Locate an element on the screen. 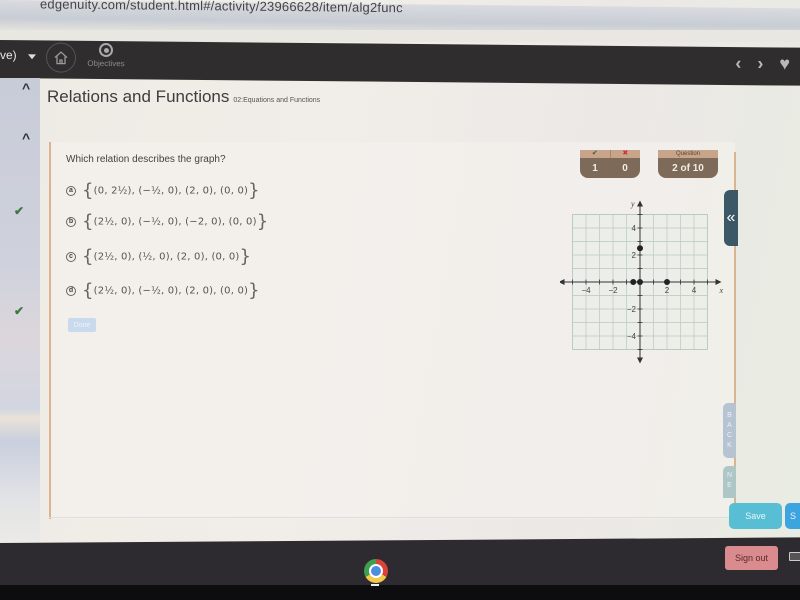 The image size is (800, 600). lesson-title: Relations and Functions is located at coordinates (138, 96).